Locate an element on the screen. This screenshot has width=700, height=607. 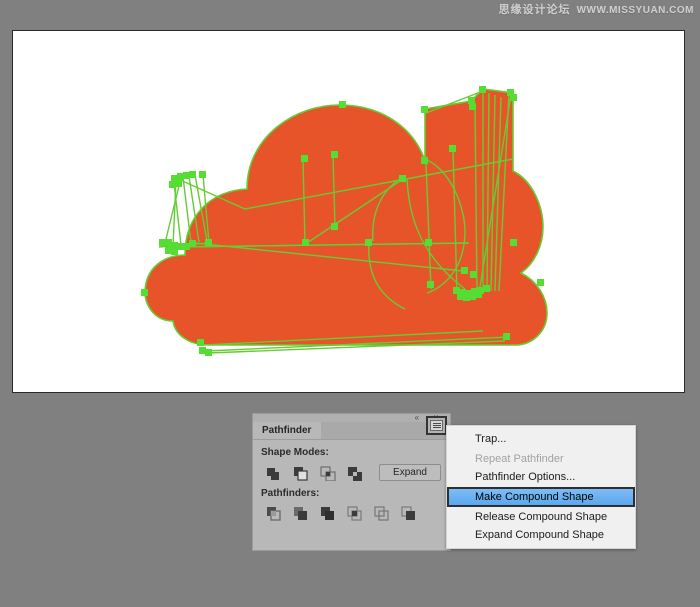
menu-item-make-compound-shape: Make Compound Shape is located at coordinates (541, 497).